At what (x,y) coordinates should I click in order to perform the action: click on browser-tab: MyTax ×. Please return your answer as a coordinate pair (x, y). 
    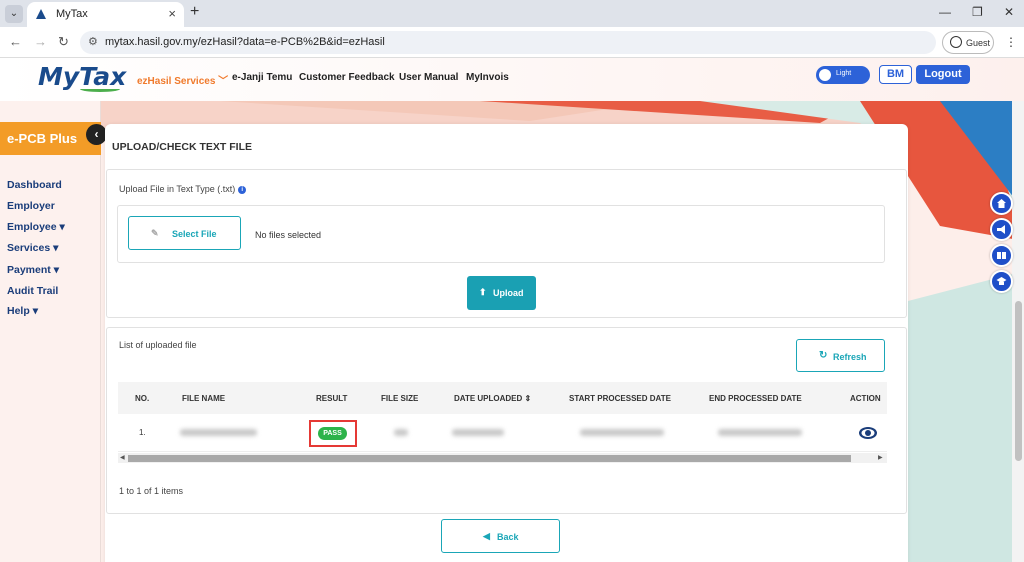
    Looking at the image, I should click on (105, 14).